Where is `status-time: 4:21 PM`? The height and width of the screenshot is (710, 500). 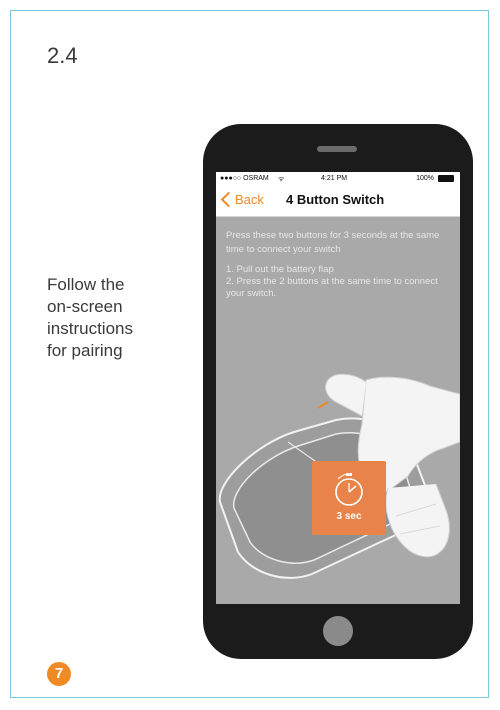
status-time: 4:21 PM is located at coordinates (334, 178).